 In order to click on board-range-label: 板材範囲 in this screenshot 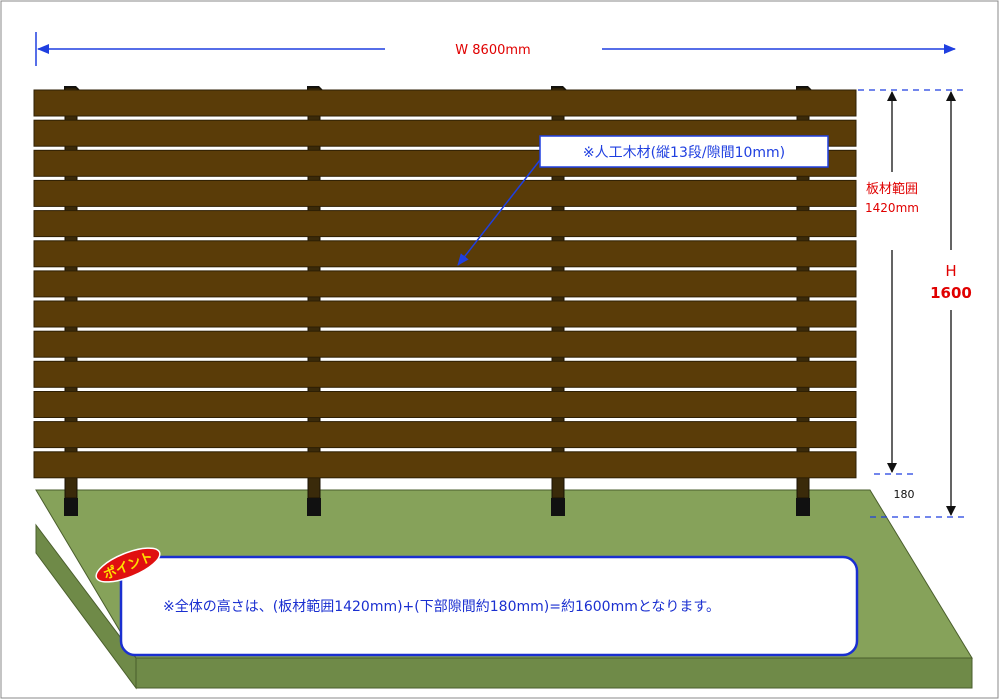, I will do `click(892, 189)`.